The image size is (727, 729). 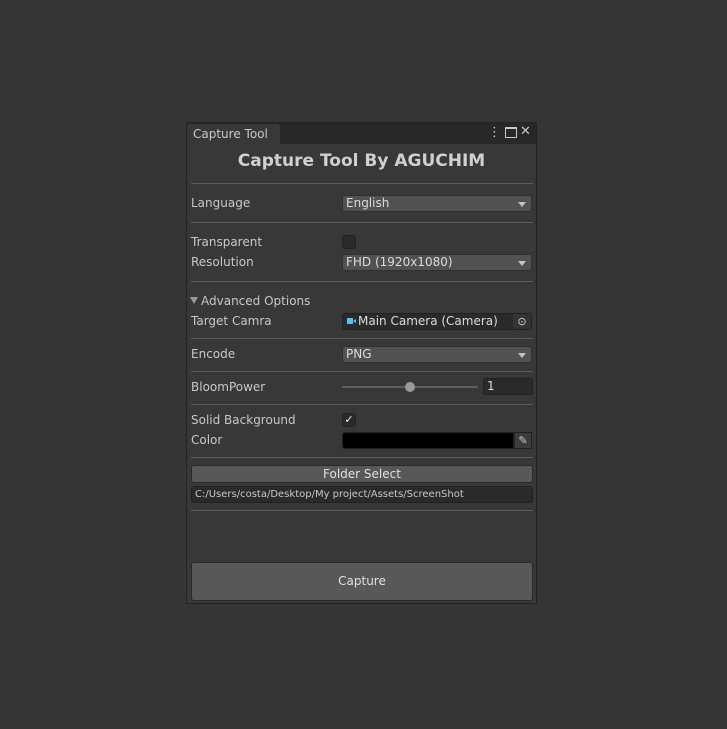 I want to click on solid-background-label: Solid Background, so click(x=243, y=420).